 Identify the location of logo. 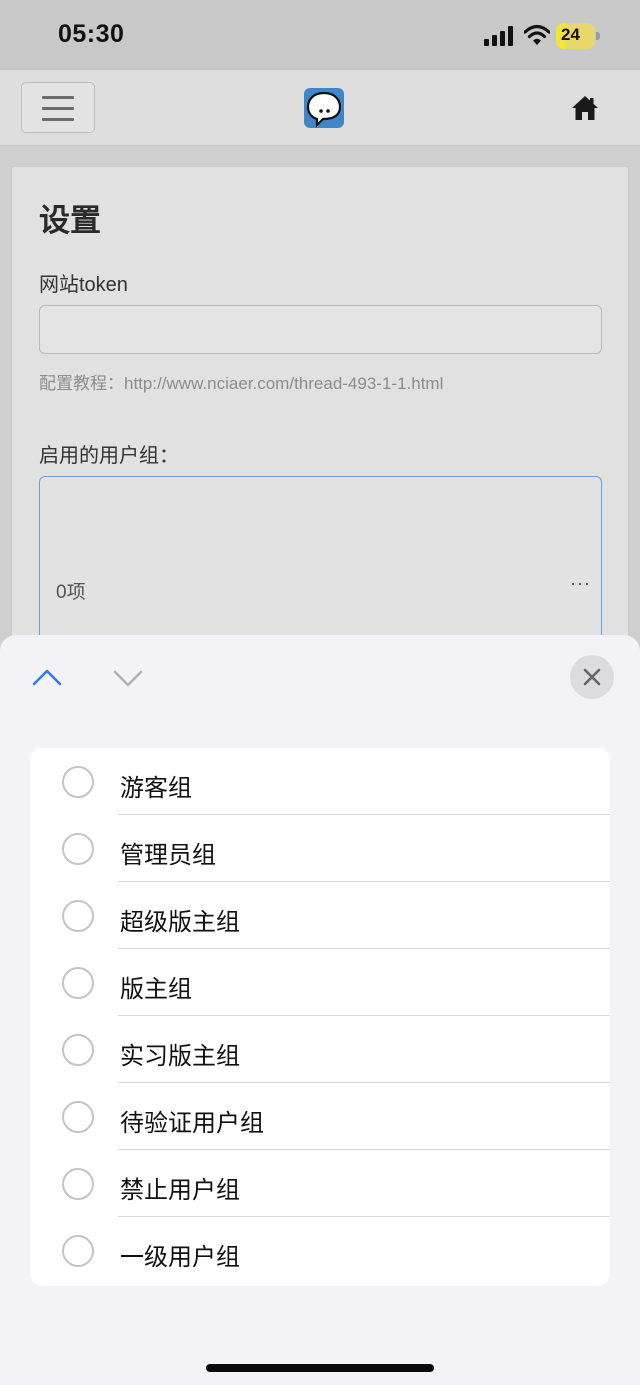
(324, 108).